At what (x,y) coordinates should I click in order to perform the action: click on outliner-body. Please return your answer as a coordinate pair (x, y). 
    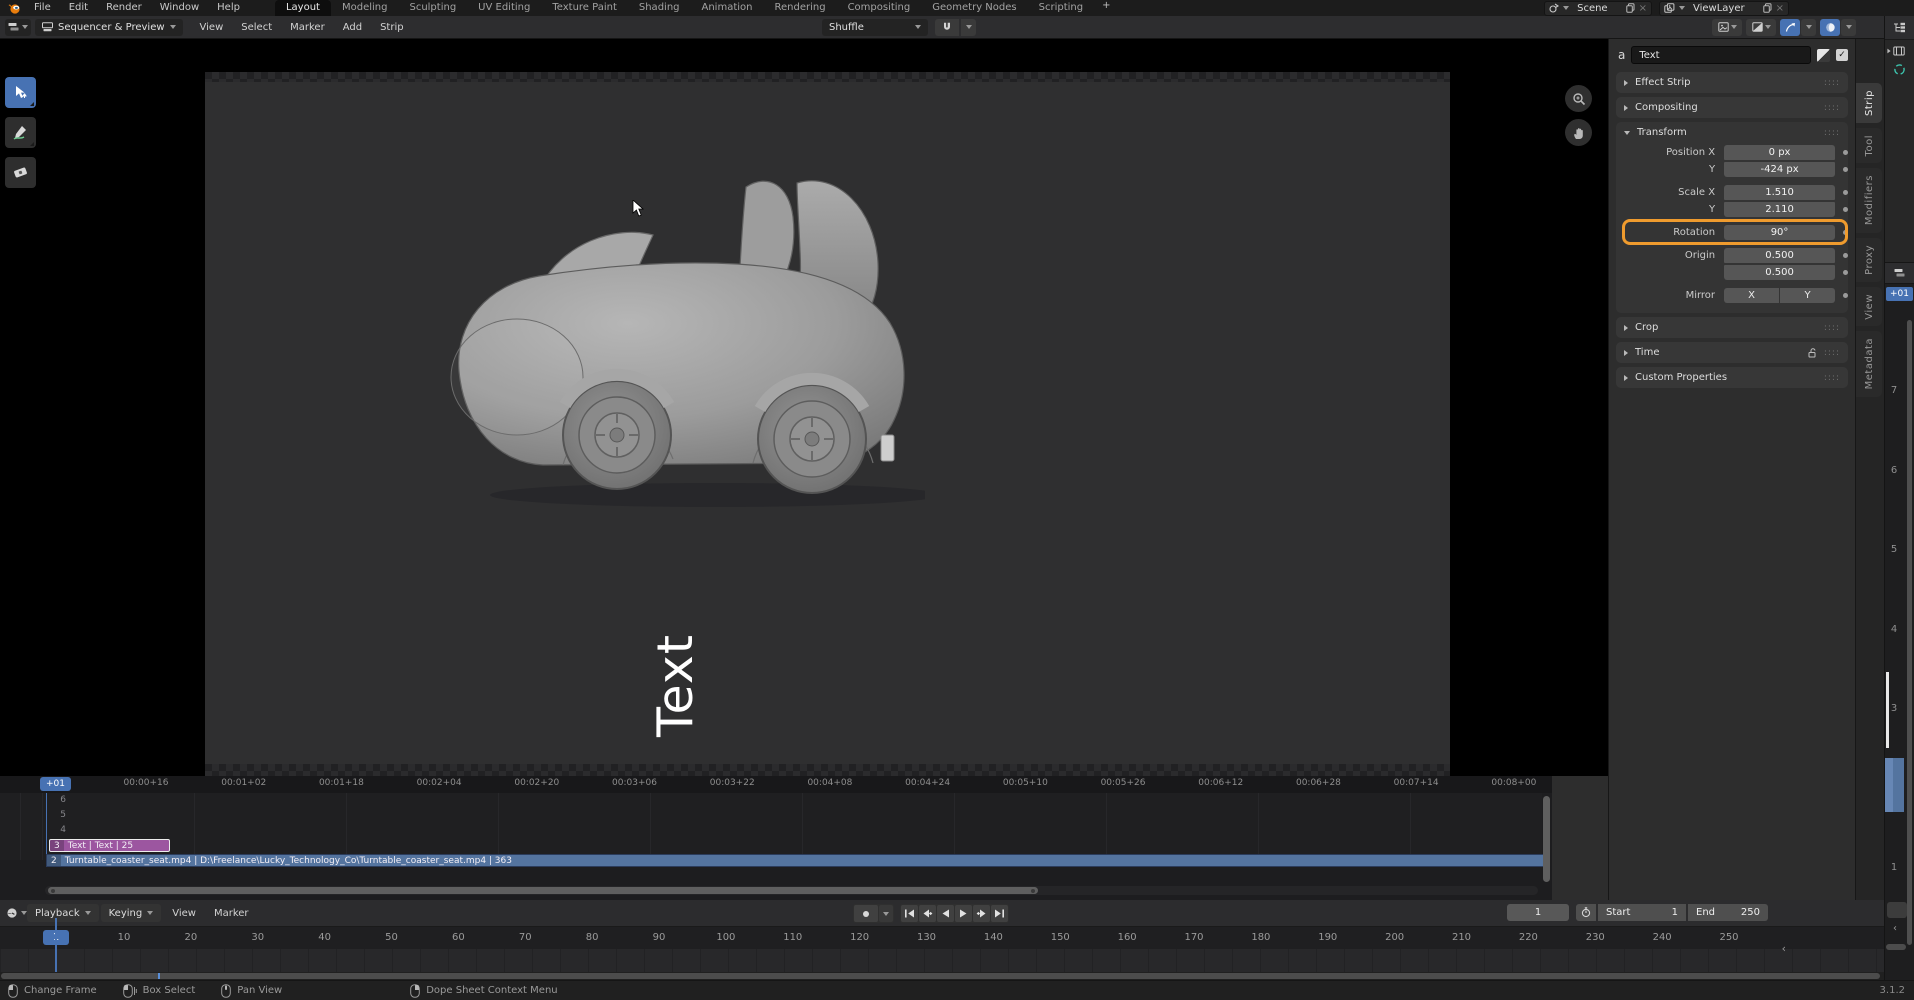
    Looking at the image, I should click on (1899, 151).